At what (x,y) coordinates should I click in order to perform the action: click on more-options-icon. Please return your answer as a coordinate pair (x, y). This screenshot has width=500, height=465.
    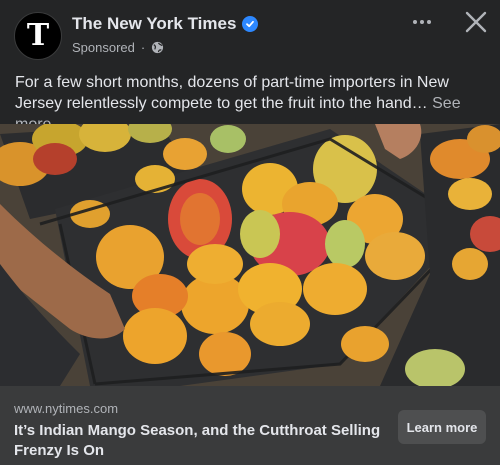
    Looking at the image, I should click on (422, 22).